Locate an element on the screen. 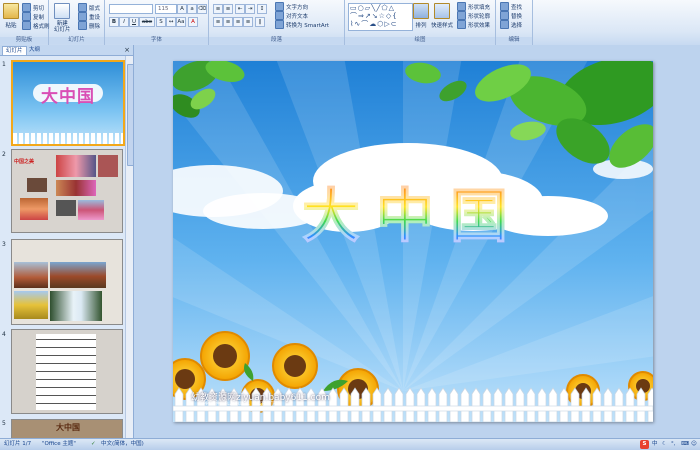 Image resolution: width=700 pixels, height=450 pixels. font-name-field is located at coordinates (131, 9).